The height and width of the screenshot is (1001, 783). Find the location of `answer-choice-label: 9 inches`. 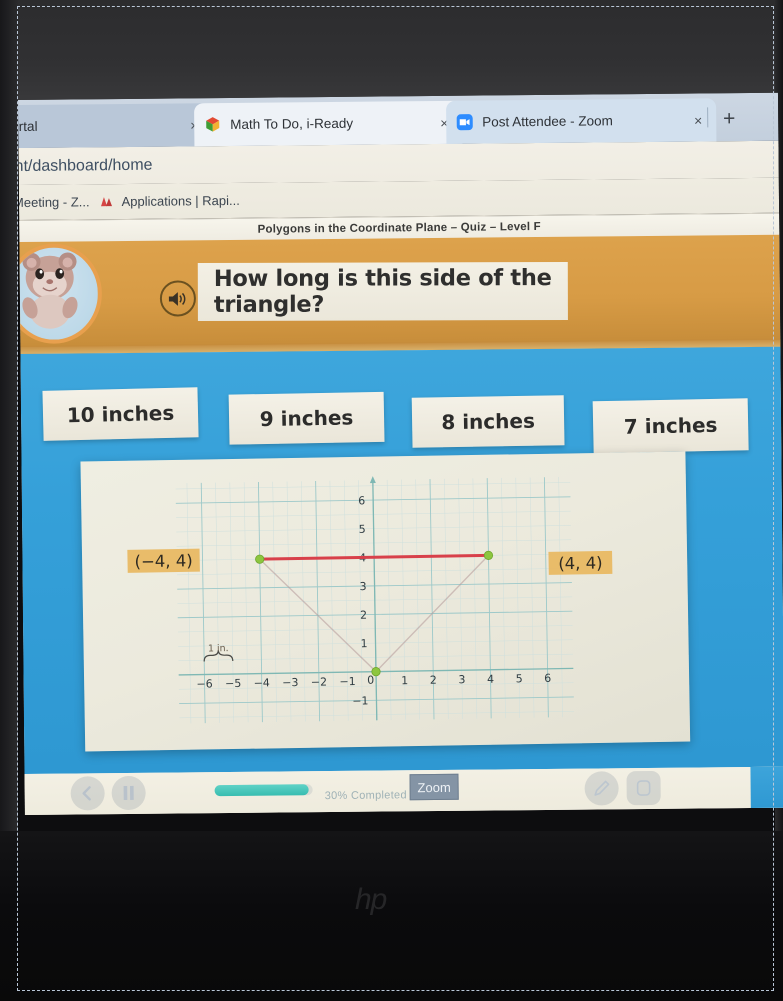

answer-choice-label: 9 inches is located at coordinates (306, 418).